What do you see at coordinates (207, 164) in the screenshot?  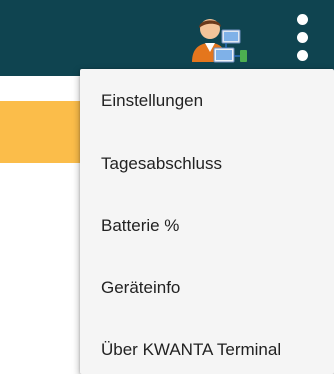 I see `menu-item-daily-closing: Tagesabschluss` at bounding box center [207, 164].